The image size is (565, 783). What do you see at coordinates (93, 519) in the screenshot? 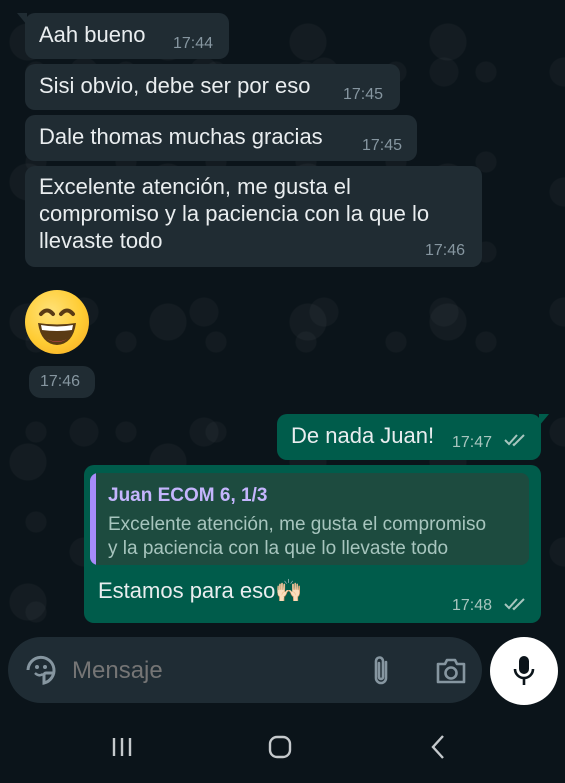
I see `quote-accent-bar` at bounding box center [93, 519].